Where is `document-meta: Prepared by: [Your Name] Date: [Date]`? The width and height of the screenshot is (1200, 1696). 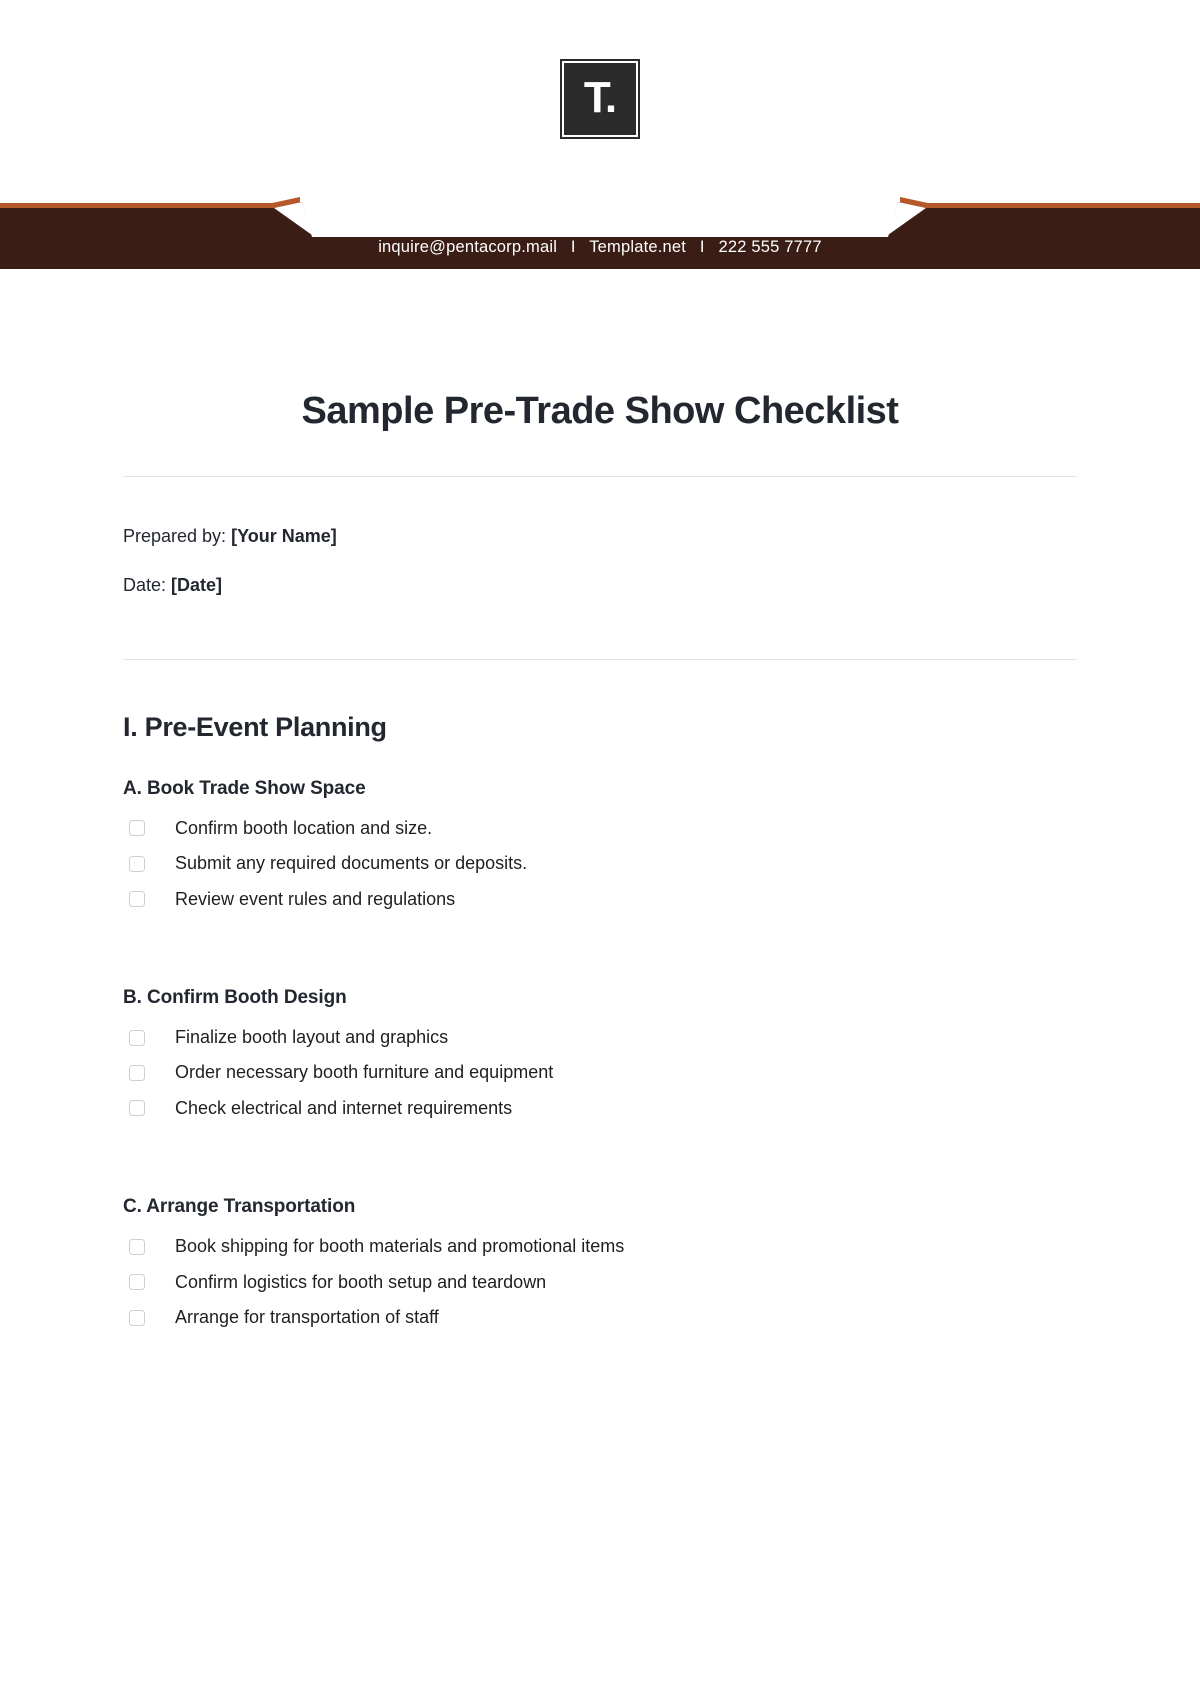
document-meta: Prepared by: [Your Name] Date: [Date] is located at coordinates (600, 537).